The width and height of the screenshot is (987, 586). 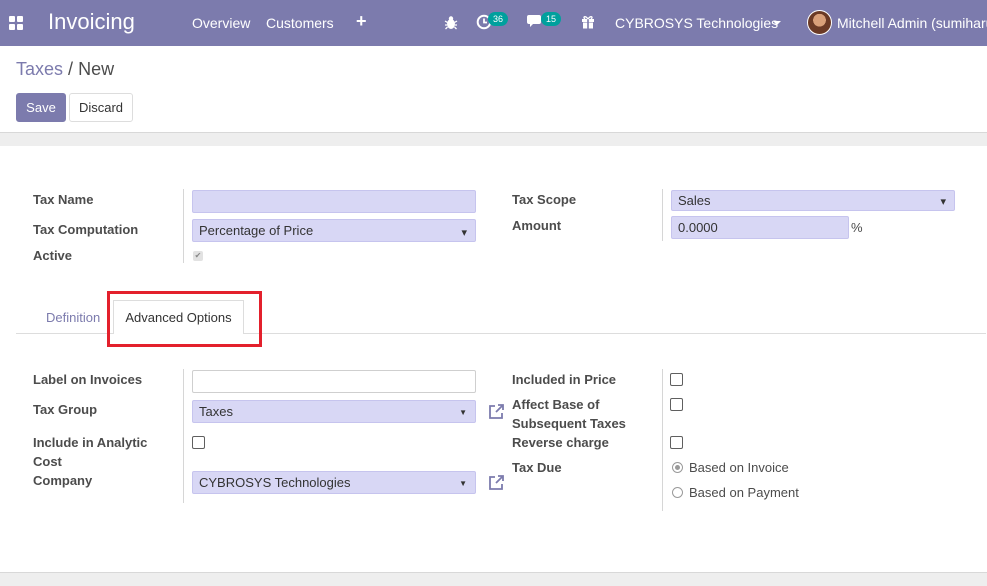 I want to click on bug-icon, so click(x=451, y=22).